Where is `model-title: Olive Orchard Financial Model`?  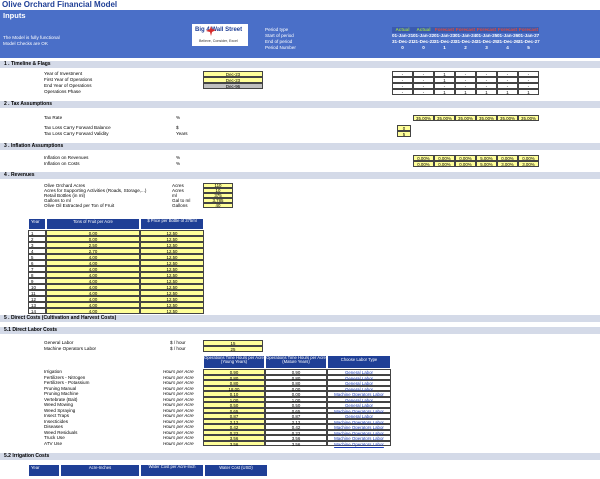 model-title: Olive Orchard Financial Model is located at coordinates (60, 4).